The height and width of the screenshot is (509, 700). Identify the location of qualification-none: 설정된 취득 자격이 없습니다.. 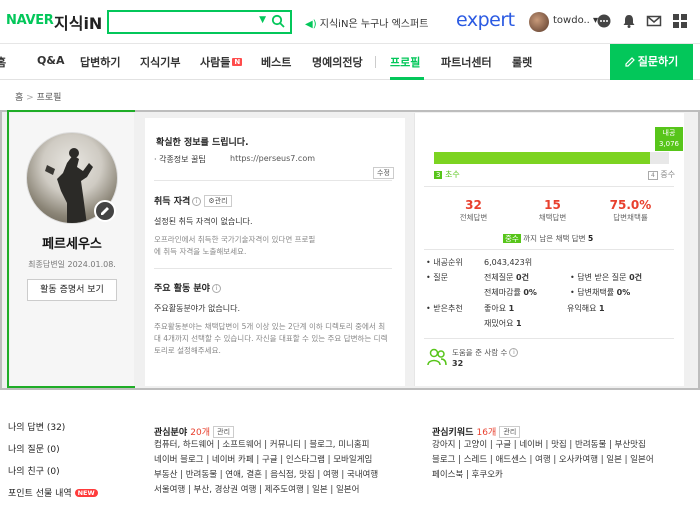
(203, 221).